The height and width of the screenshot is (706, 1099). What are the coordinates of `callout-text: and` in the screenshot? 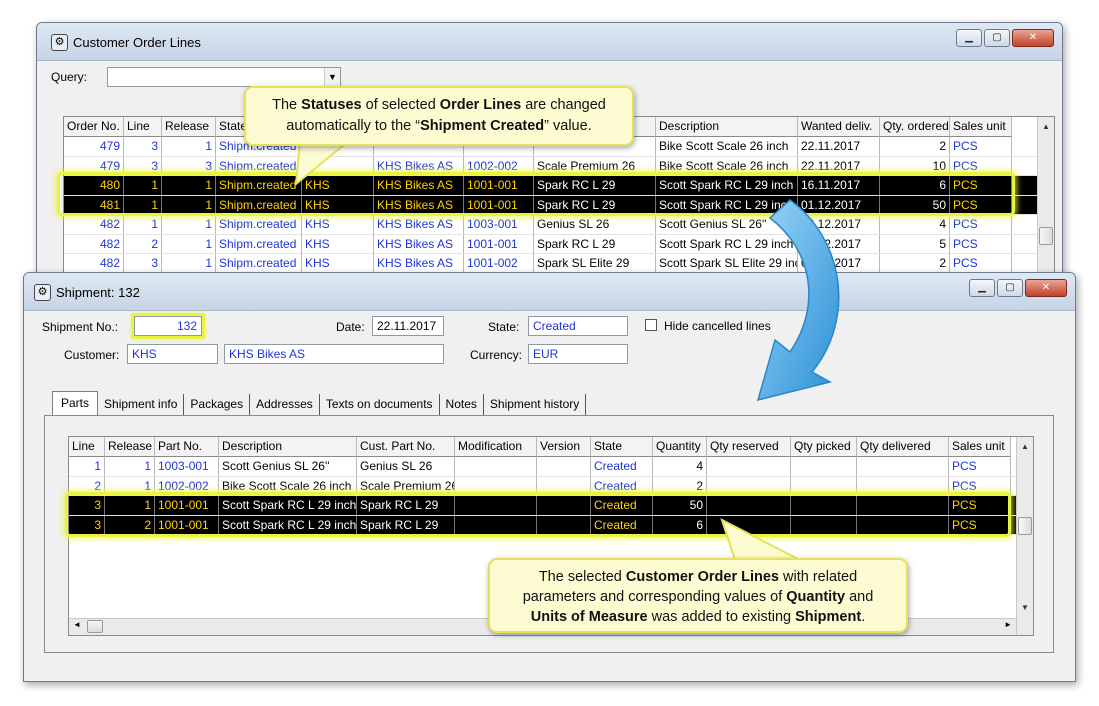 It's located at (859, 597).